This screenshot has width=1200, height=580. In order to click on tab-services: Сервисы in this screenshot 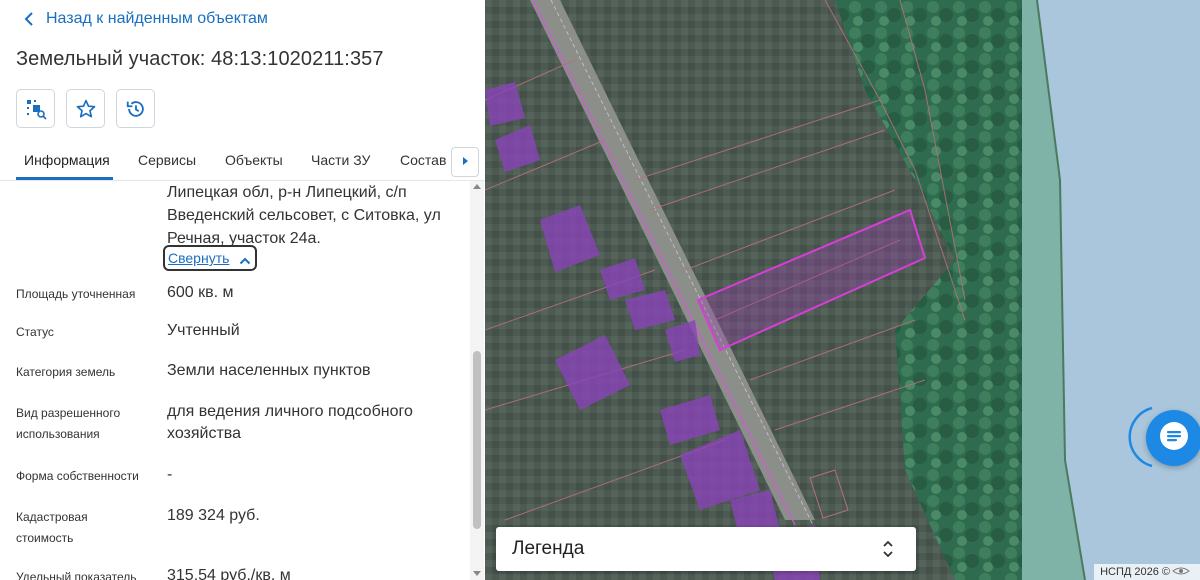, I will do `click(167, 160)`.